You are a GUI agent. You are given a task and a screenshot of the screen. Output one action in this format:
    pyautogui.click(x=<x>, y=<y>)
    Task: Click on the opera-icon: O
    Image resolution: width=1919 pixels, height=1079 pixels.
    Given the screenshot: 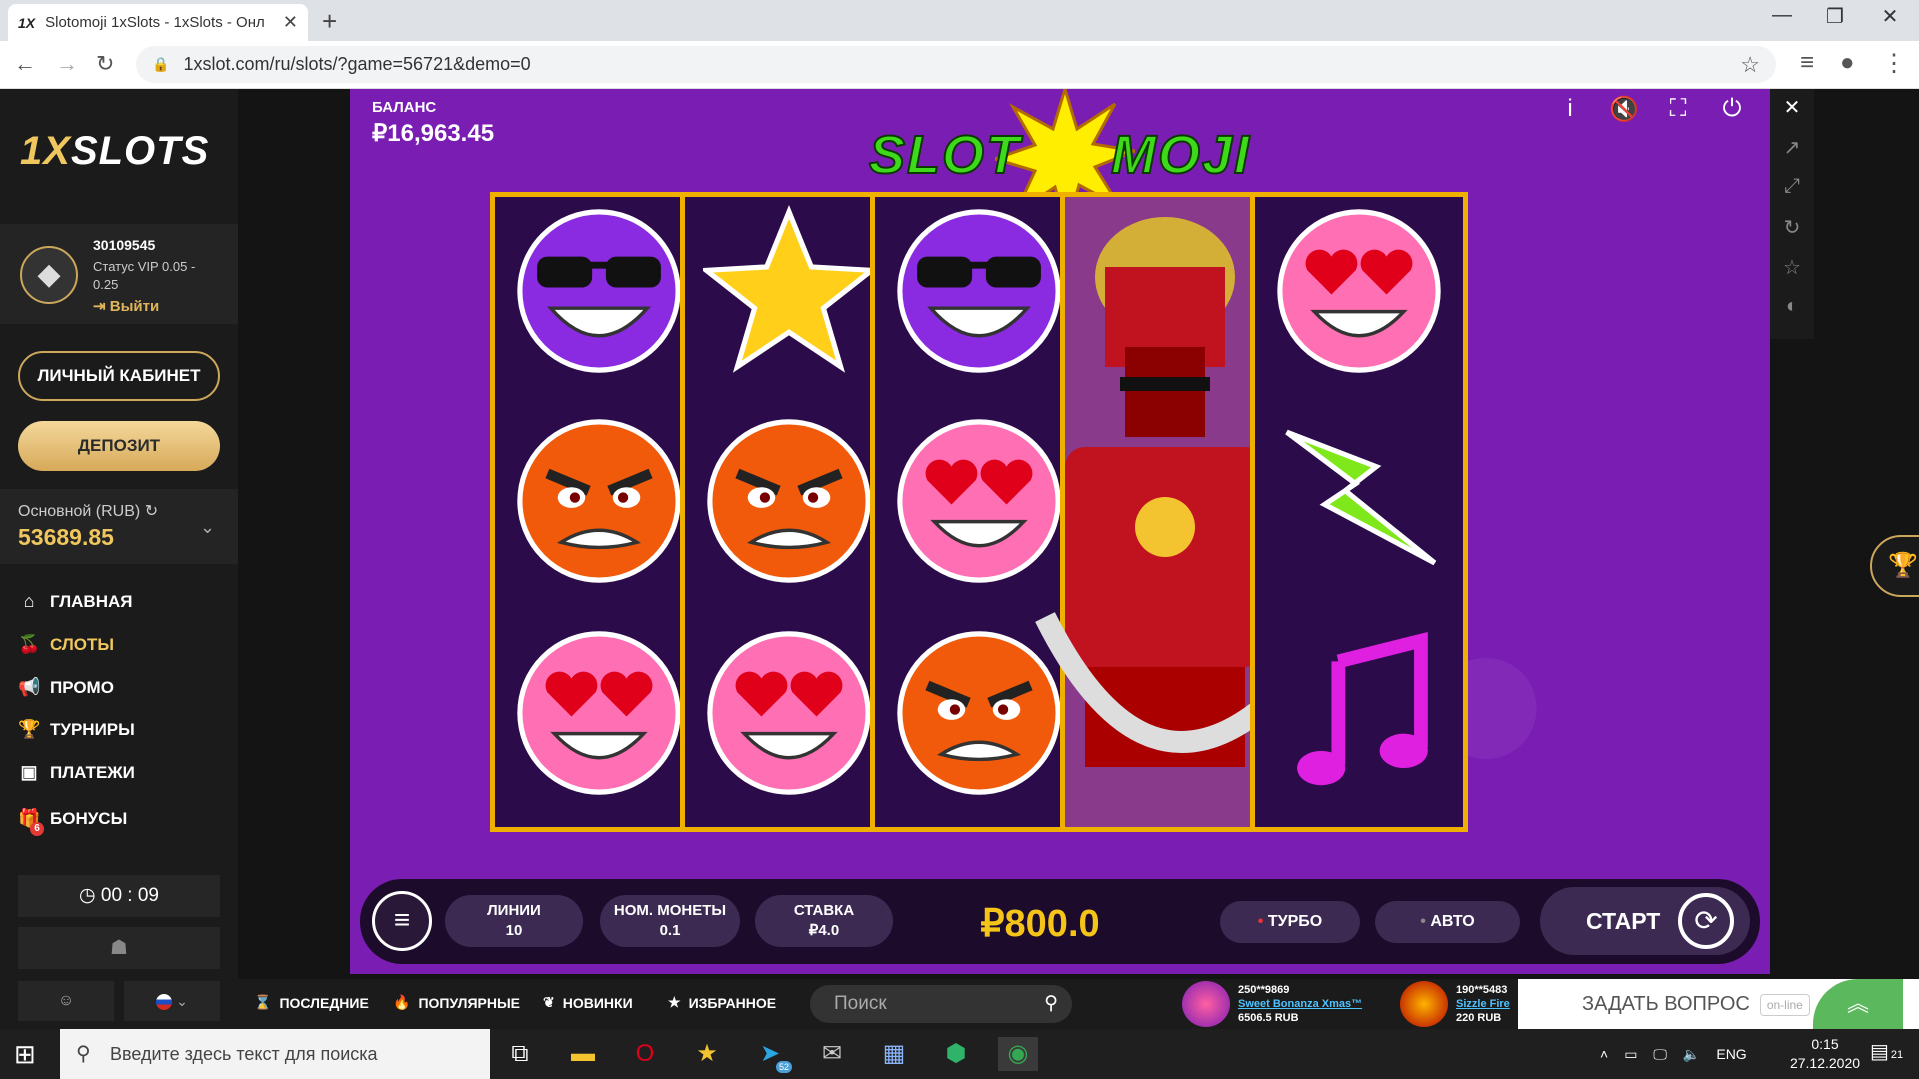 What is the action you would take?
    pyautogui.click(x=645, y=1054)
    